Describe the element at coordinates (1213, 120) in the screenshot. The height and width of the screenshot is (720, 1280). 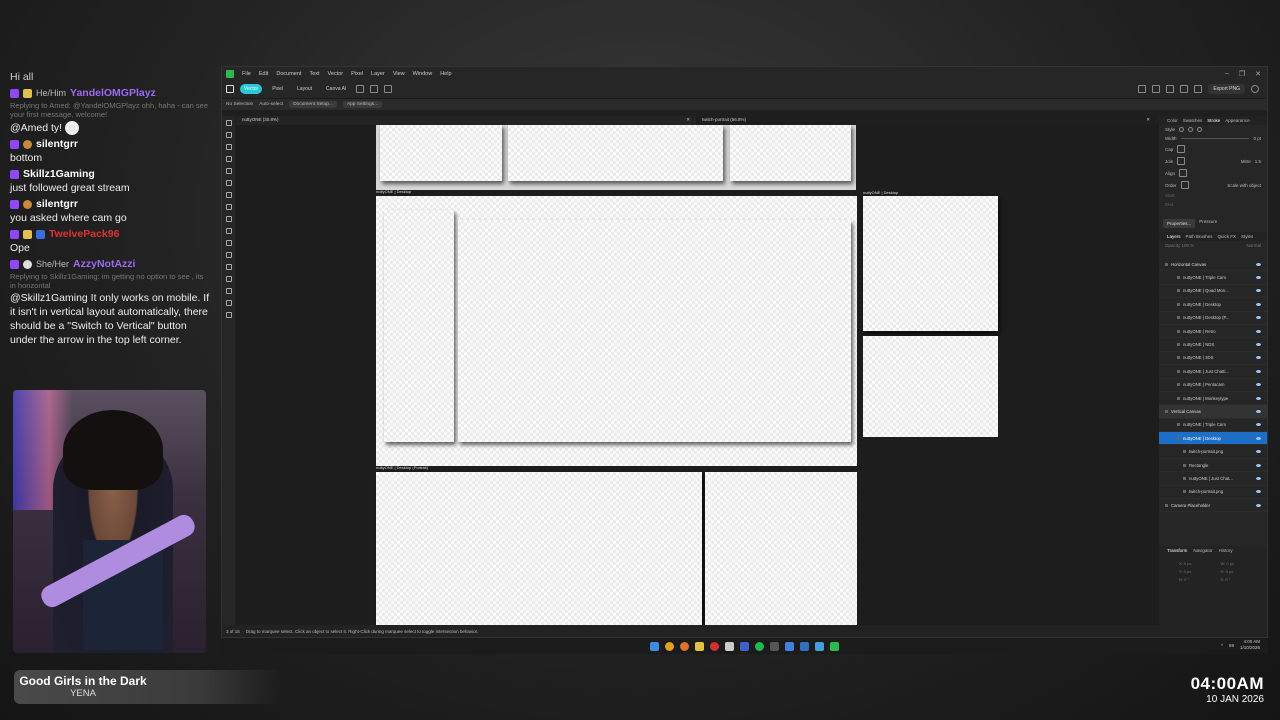
I see `tab-stroke: Stroke` at that location.